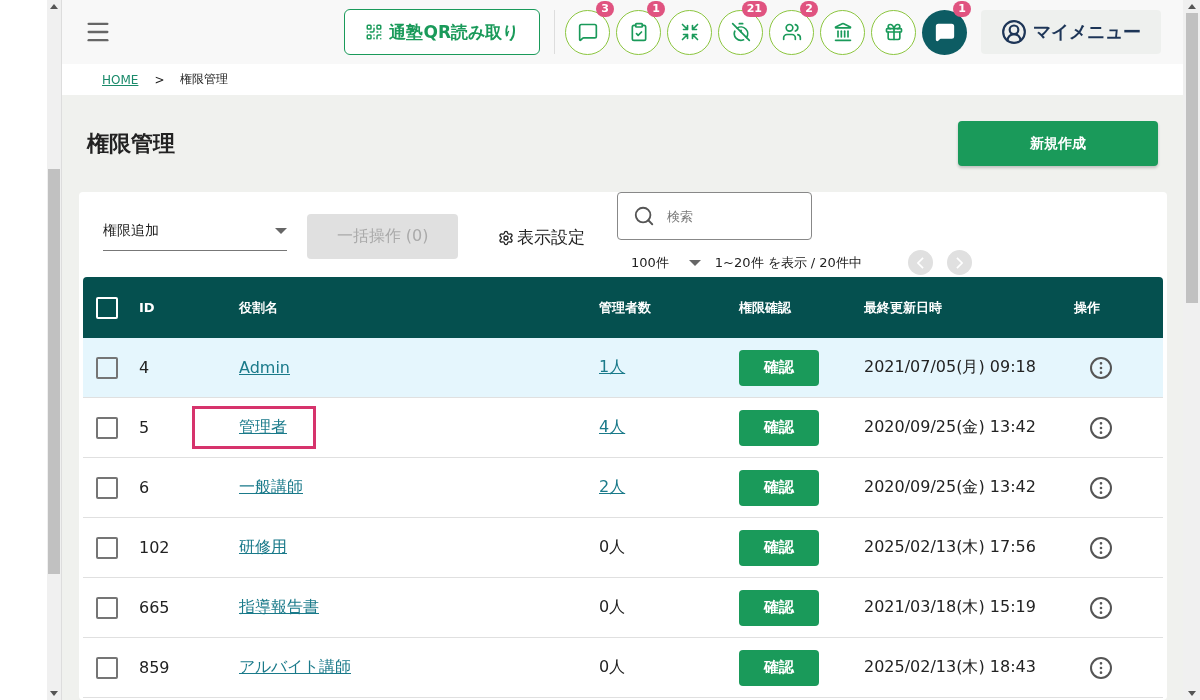 The image size is (1200, 700). I want to click on updated-cell-text: 2025/02/13(木) 18:43, so click(950, 667).